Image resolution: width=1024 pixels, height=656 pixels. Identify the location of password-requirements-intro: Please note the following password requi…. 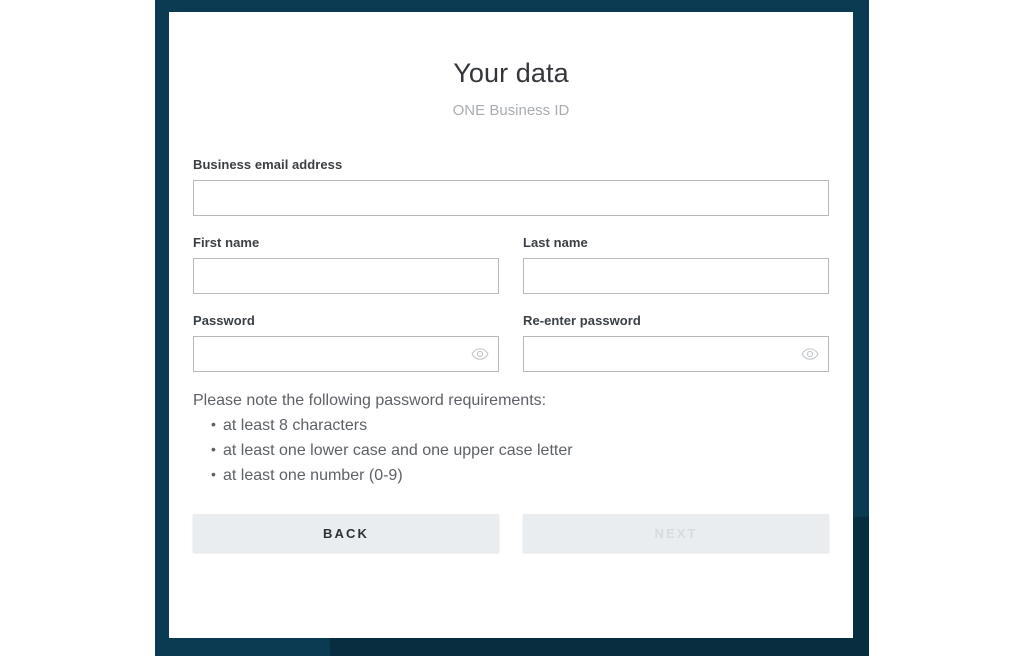
(370, 400).